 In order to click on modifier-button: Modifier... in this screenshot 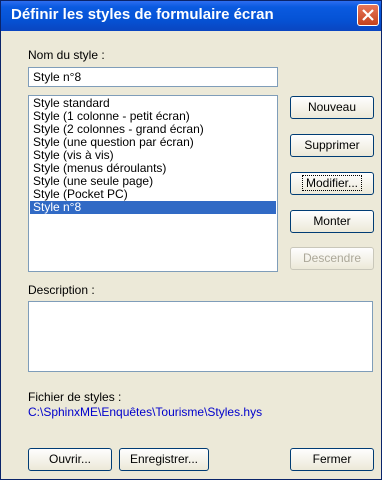, I will do `click(332, 183)`.